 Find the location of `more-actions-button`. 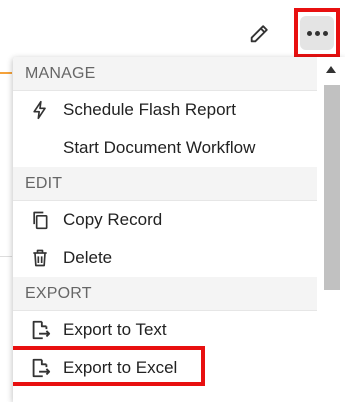

more-actions-button is located at coordinates (317, 33).